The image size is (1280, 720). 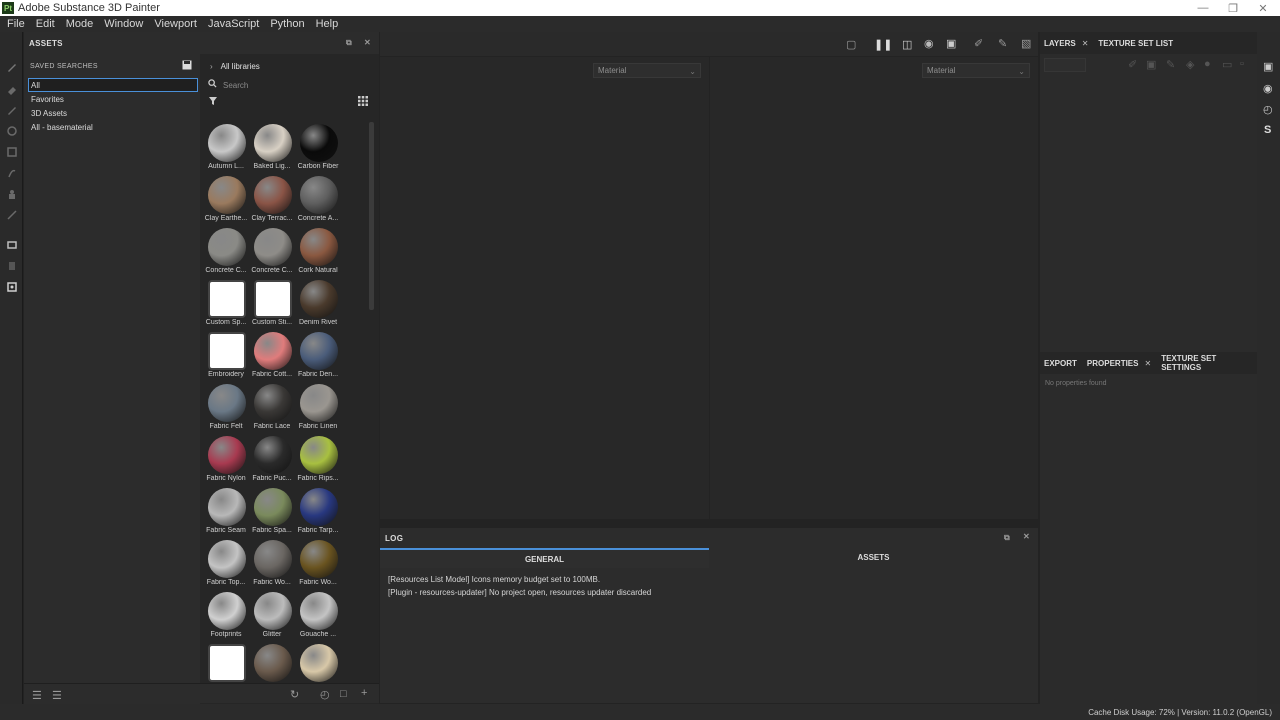 I want to click on saved-item-all: All, so click(x=113, y=85).